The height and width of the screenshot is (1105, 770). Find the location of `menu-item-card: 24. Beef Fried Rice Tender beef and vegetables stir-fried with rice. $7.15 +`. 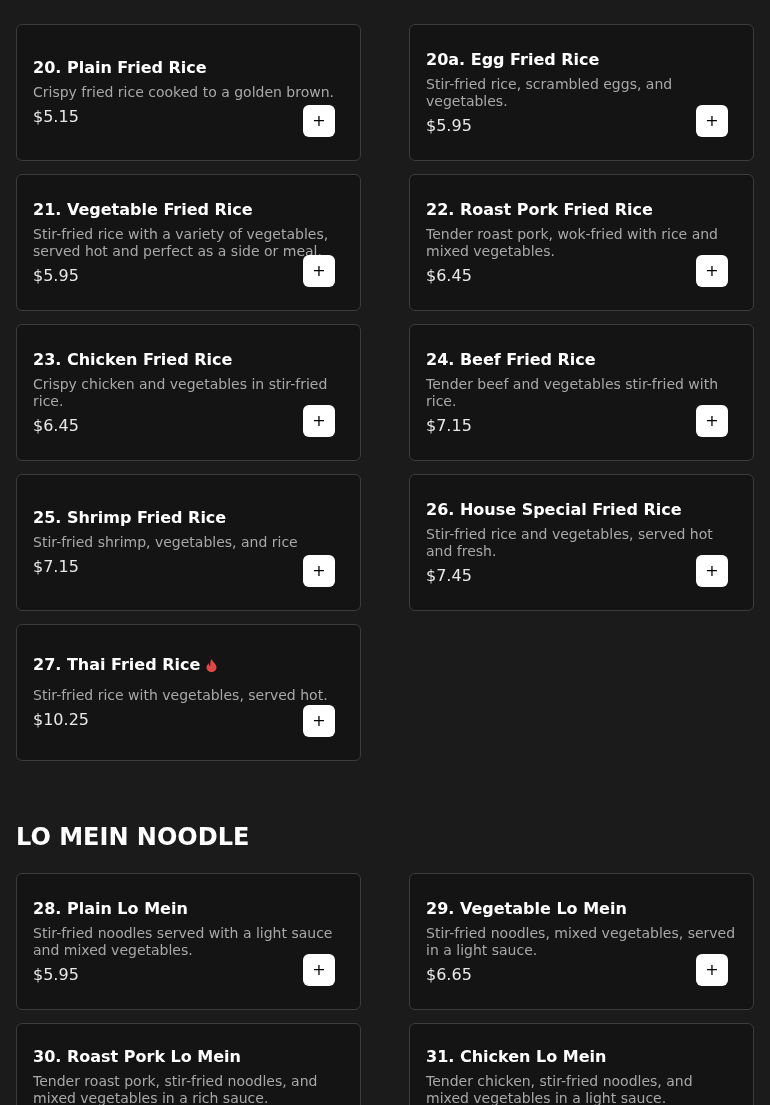

menu-item-card: 24. Beef Fried Rice Tender beef and vegetables stir-fried with rice. $7.15 + is located at coordinates (581, 392).